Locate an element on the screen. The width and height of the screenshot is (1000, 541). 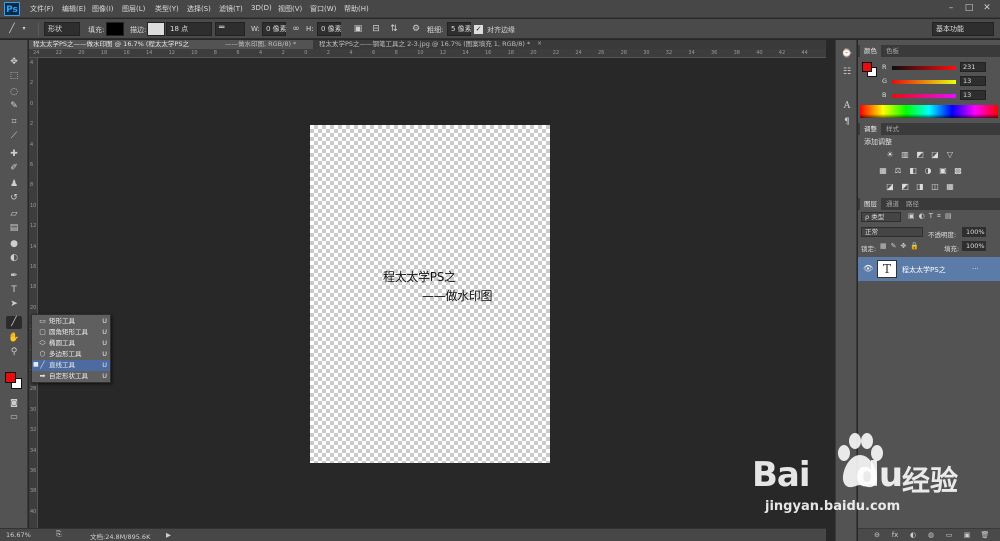
lock-icons: ▦✎✥🔒 is located at coordinates (901, 246).